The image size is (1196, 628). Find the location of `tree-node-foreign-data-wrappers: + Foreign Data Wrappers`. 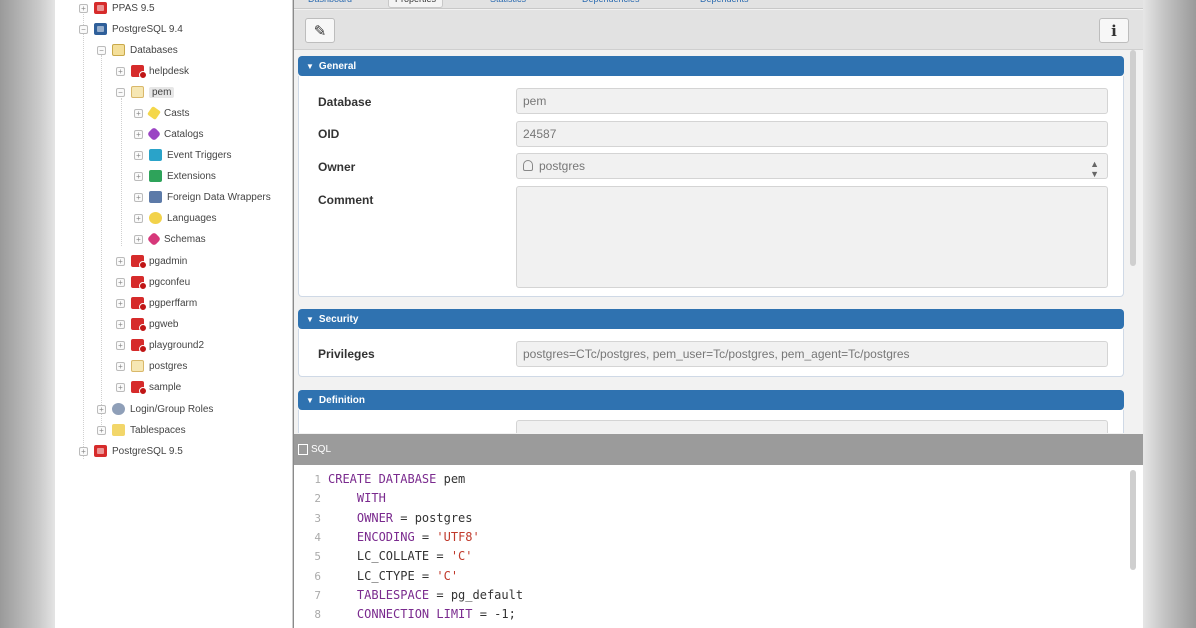

tree-node-foreign-data-wrappers: + Foreign Data Wrappers is located at coordinates (202, 197).